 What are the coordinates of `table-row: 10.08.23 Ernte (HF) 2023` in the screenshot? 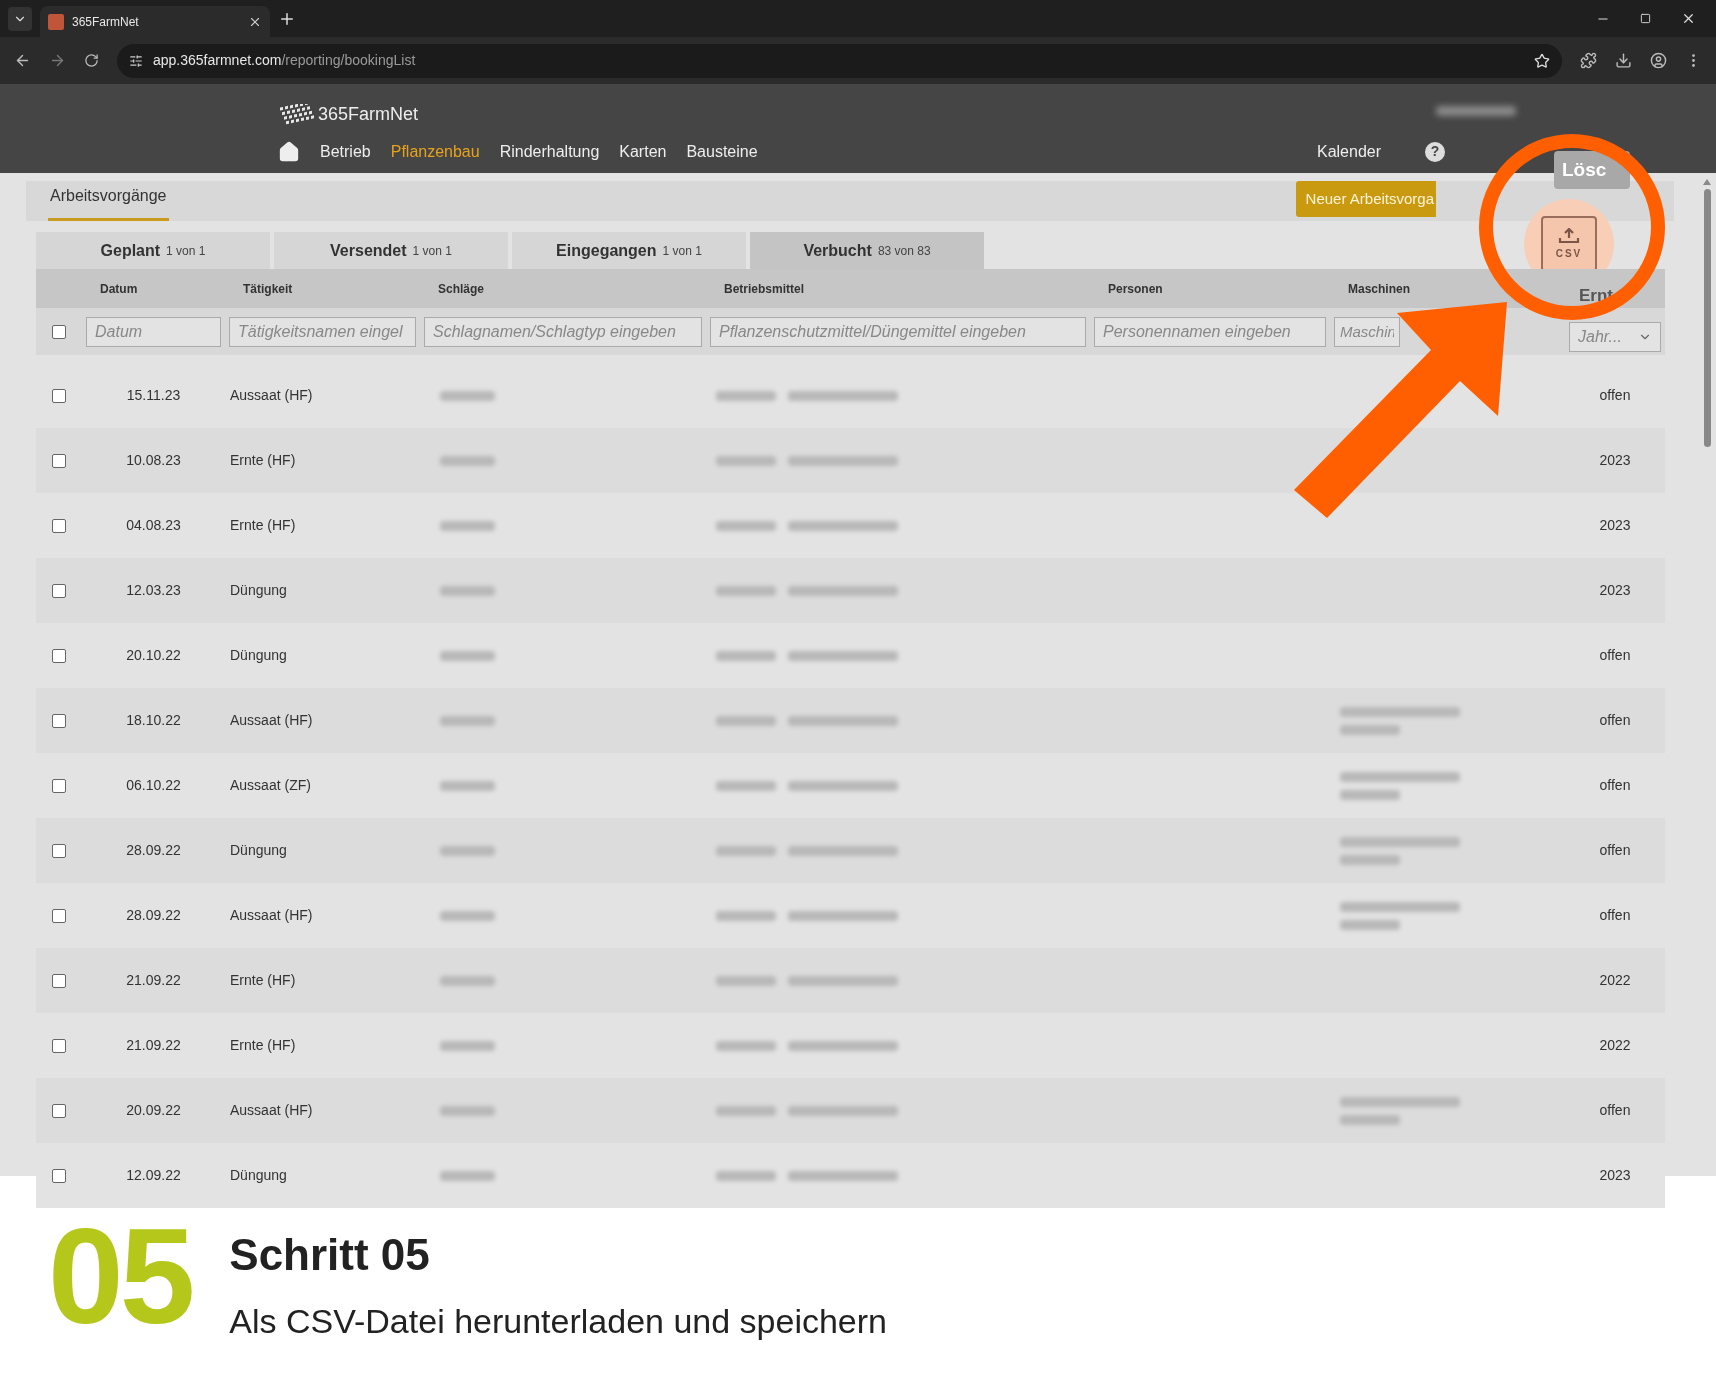 It's located at (850, 460).